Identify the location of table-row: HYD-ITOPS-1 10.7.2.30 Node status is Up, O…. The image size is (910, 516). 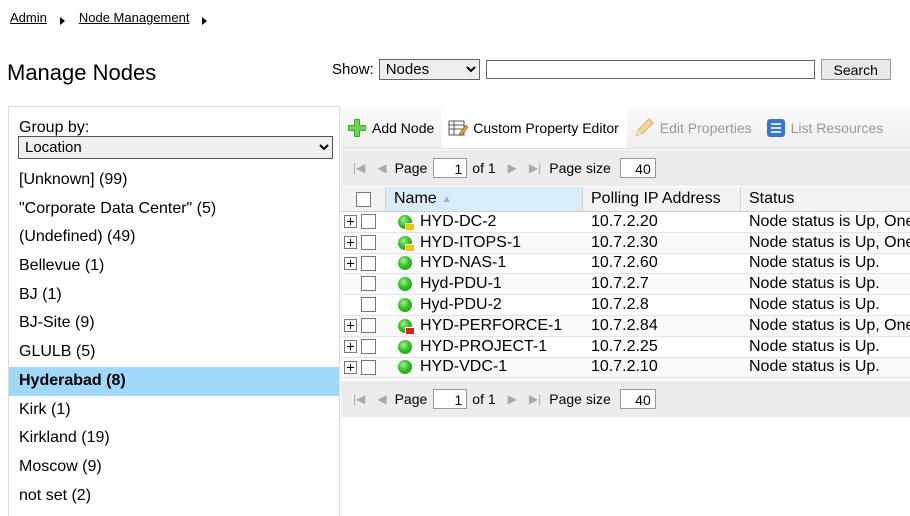
(625, 243).